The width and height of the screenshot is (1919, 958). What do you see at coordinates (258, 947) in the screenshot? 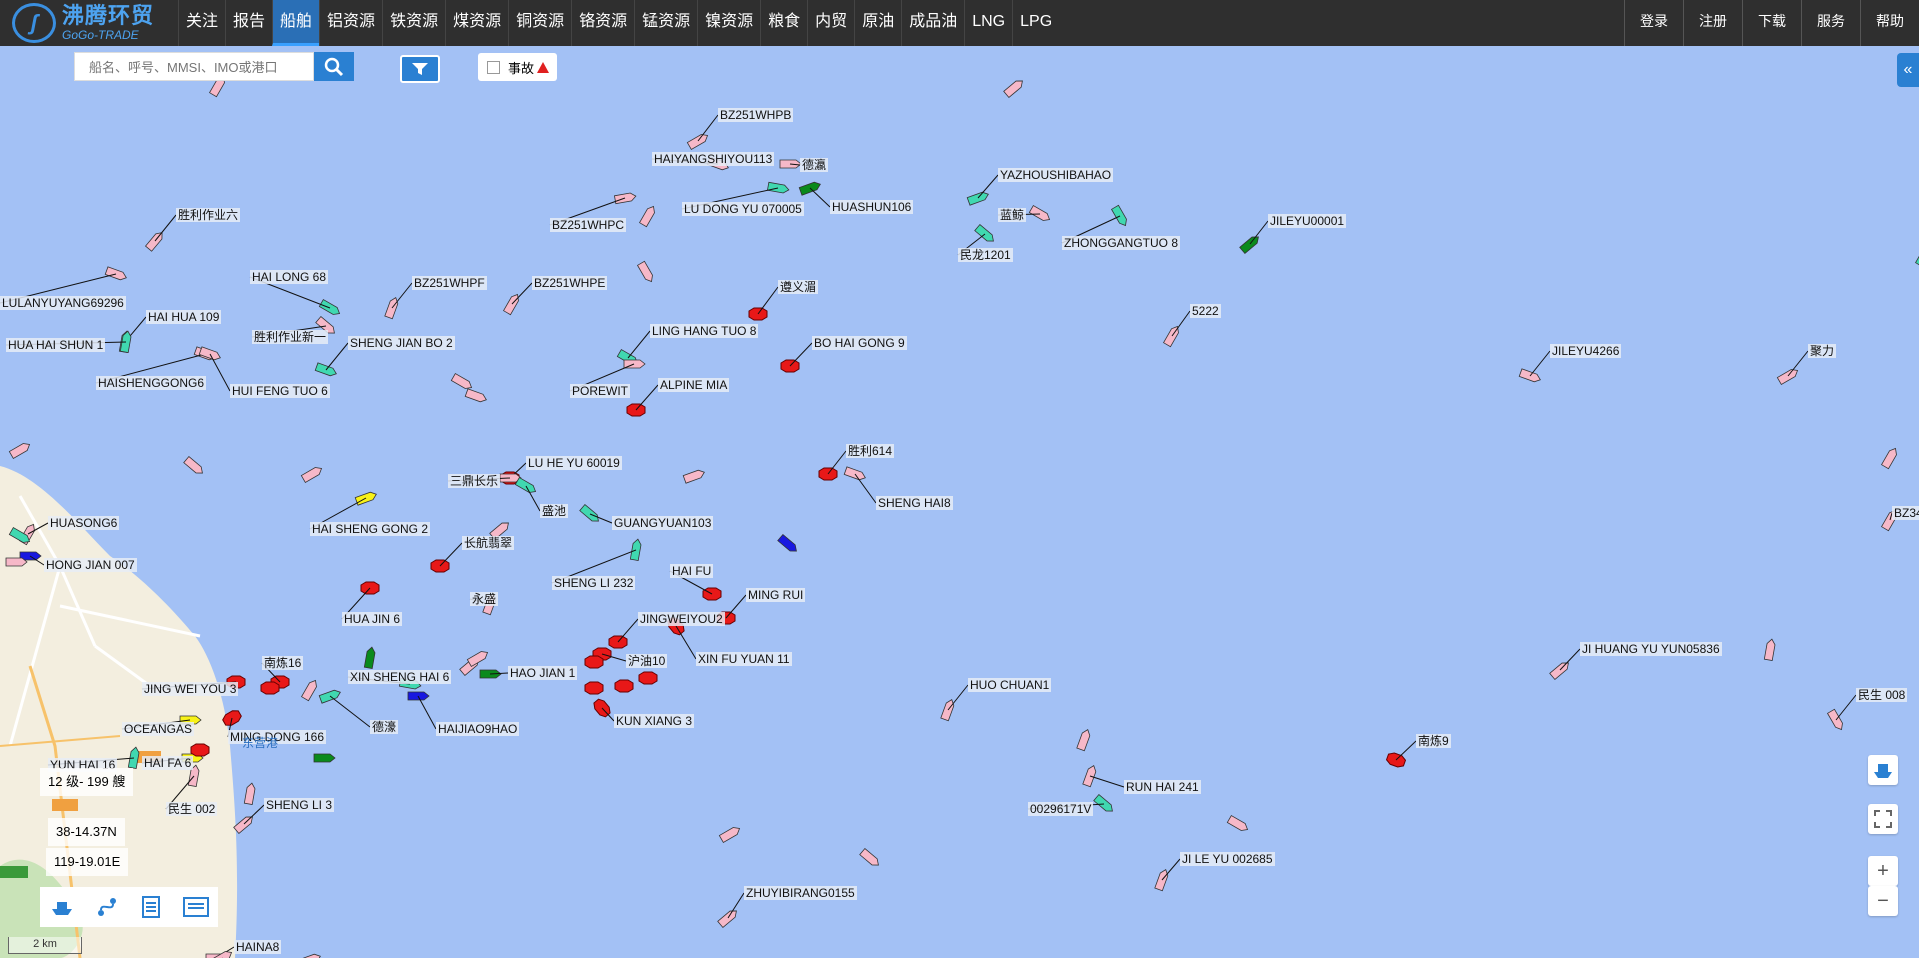
I see `vessel-label: HAINA8` at bounding box center [258, 947].